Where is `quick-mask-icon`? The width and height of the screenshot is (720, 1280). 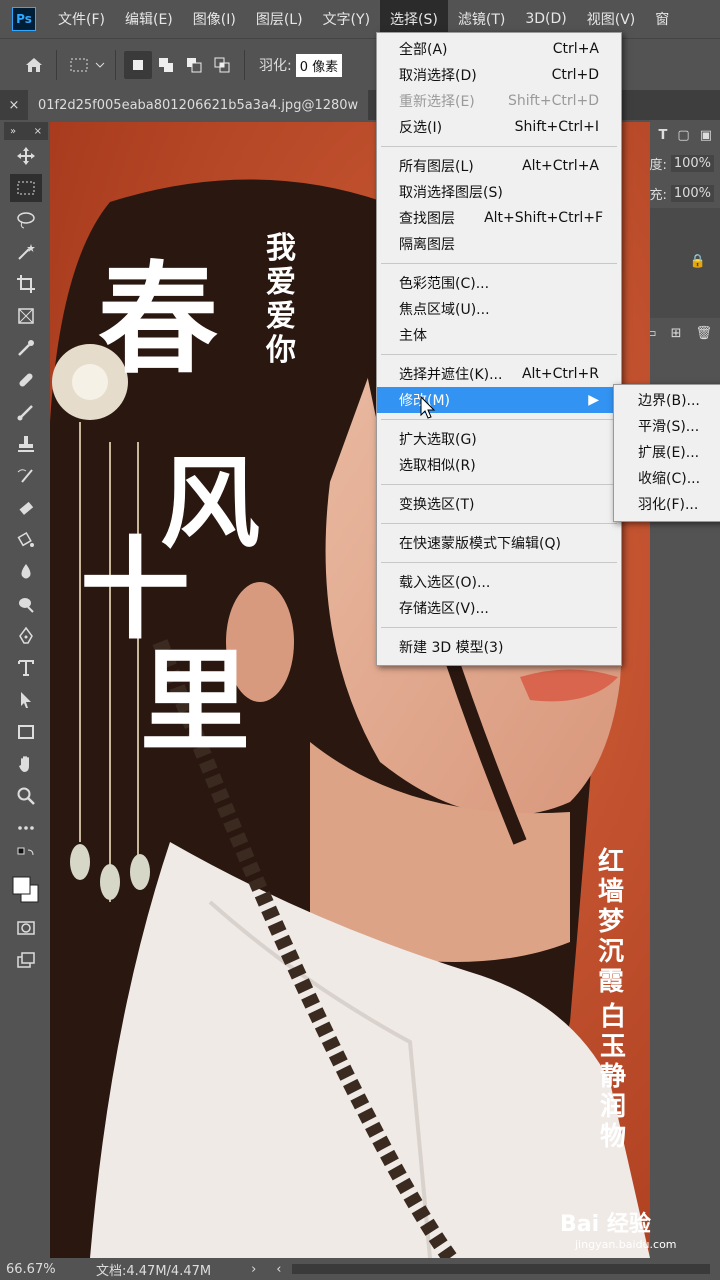 quick-mask-icon is located at coordinates (26, 928).